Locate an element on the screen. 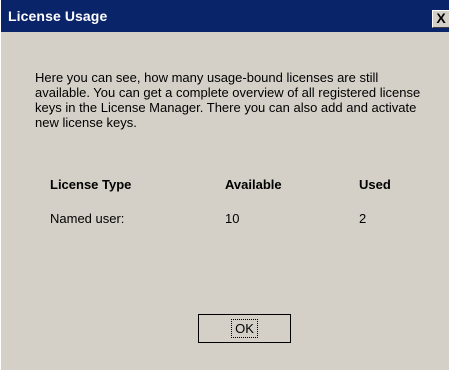  ok-button: OK is located at coordinates (244, 328).